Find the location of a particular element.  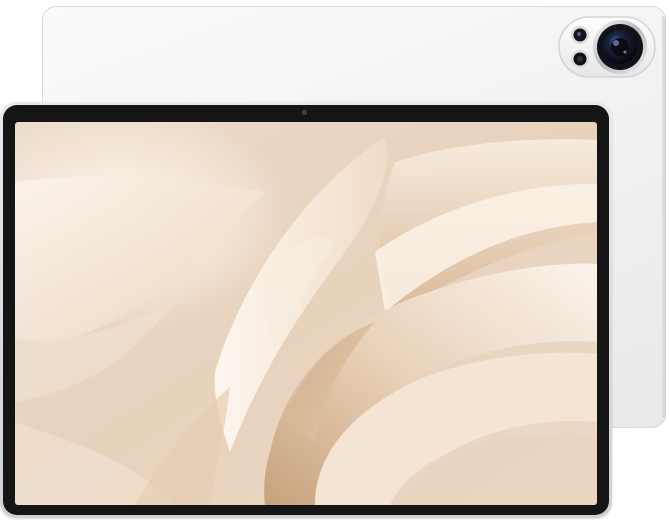

flash-icon is located at coordinates (580, 59).